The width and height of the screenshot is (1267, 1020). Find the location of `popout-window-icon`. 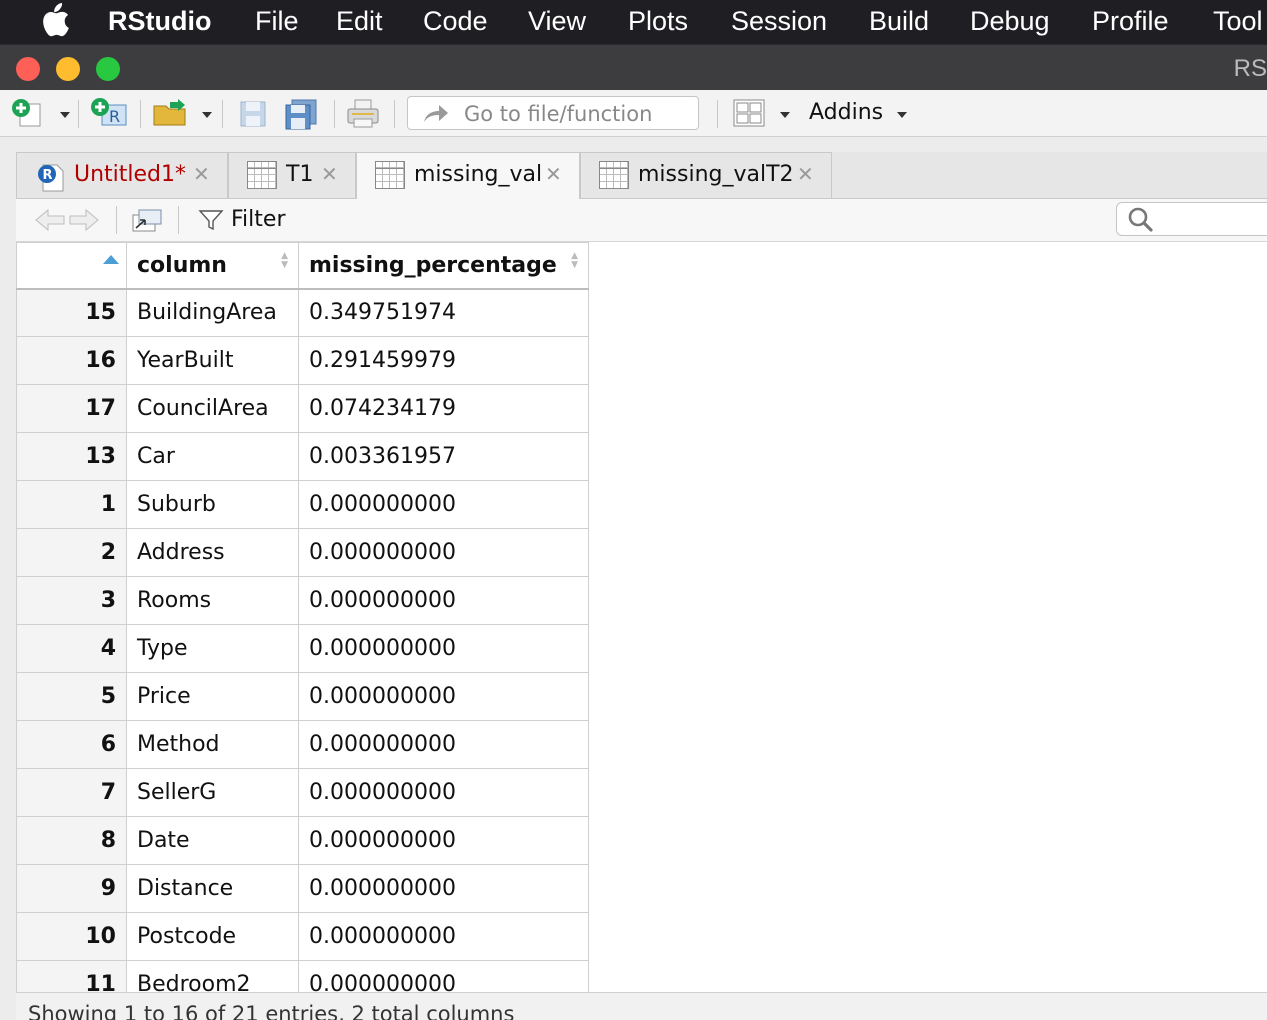

popout-window-icon is located at coordinates (147, 222).